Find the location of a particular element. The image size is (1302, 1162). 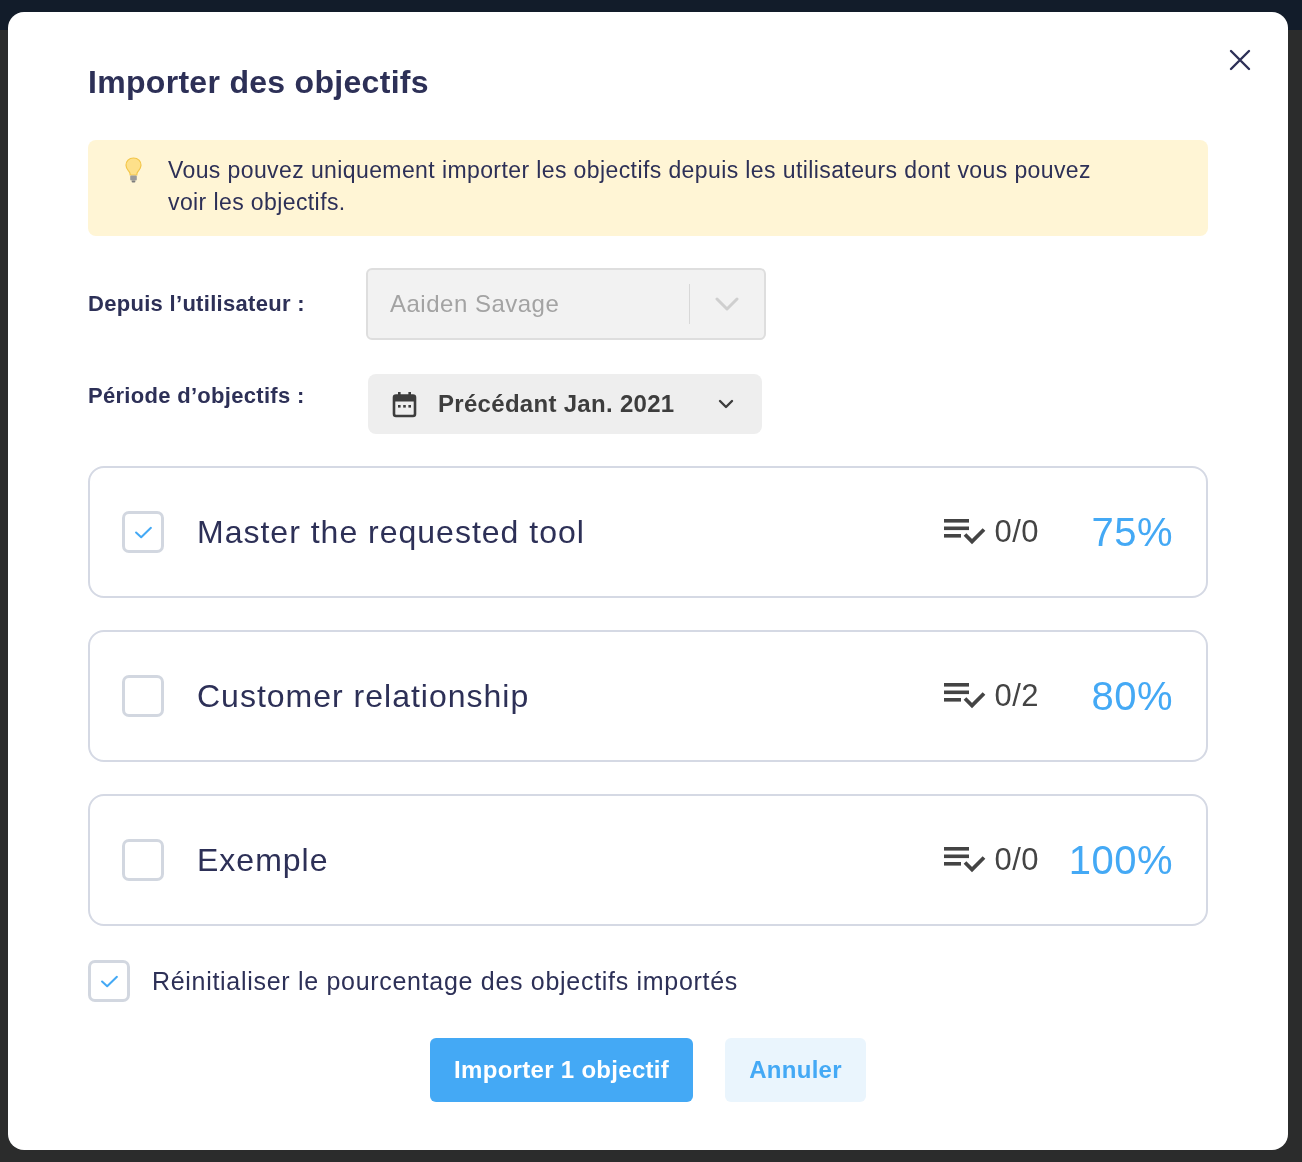

objective-card: Master the requested tool 0/0 75% is located at coordinates (648, 532).